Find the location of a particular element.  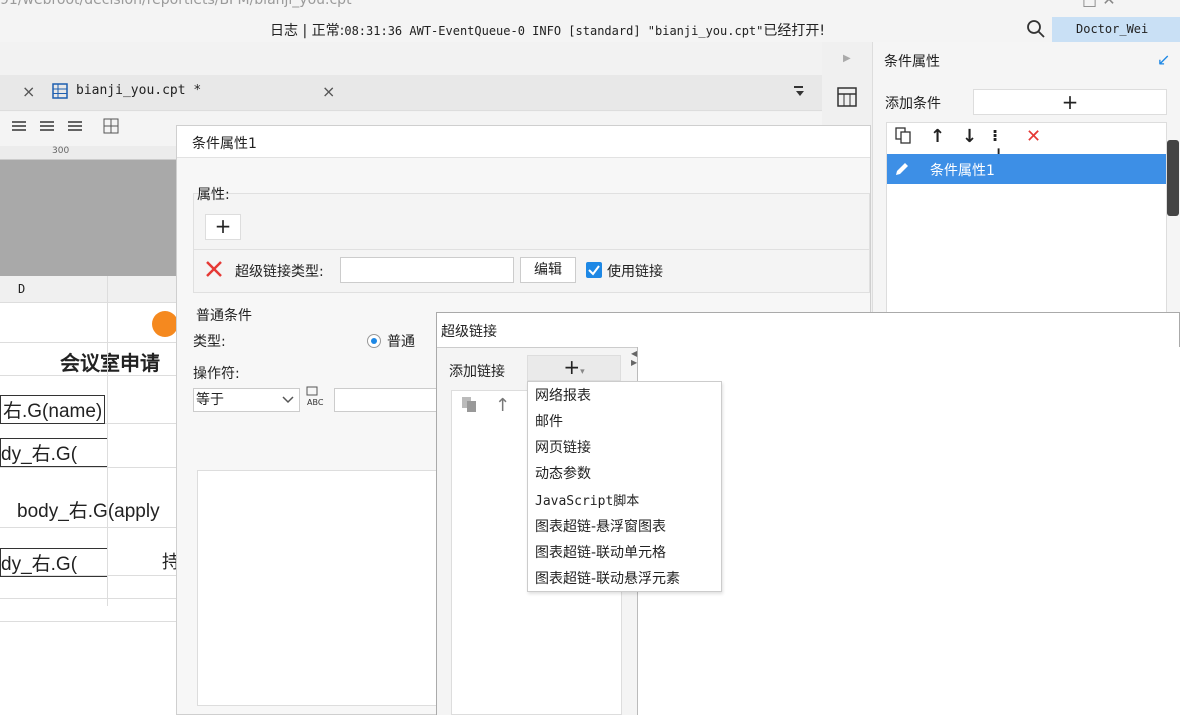

tab-close-button: × is located at coordinates (28, 91).